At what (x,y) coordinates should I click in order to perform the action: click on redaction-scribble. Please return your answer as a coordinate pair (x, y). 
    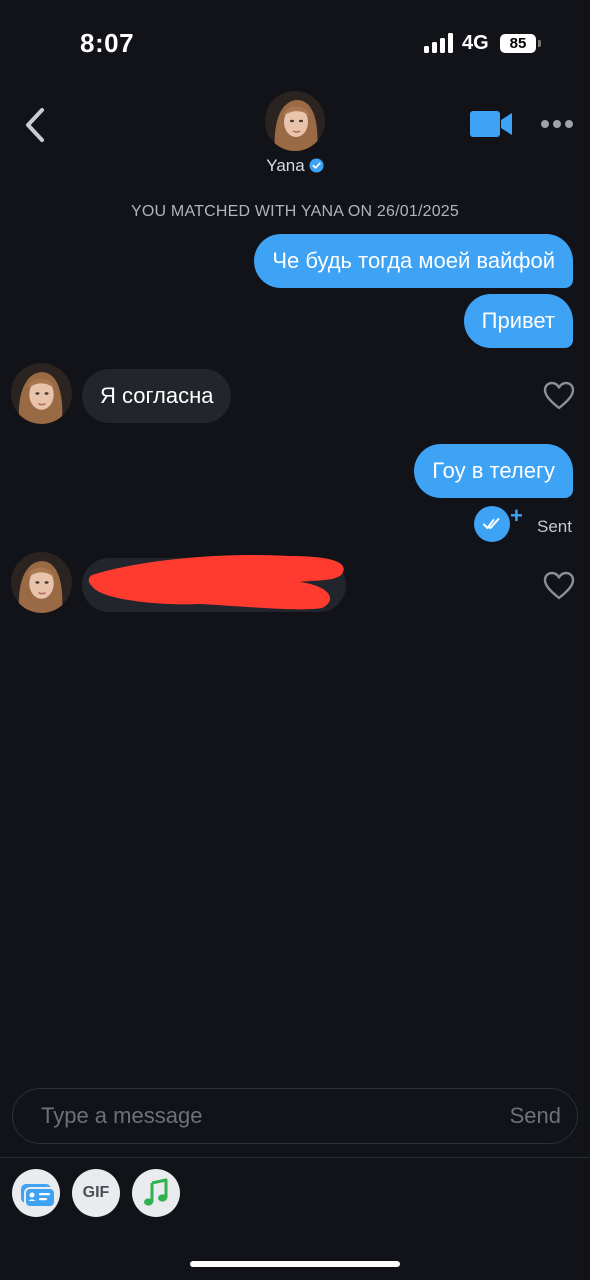
    Looking at the image, I should click on (216, 582).